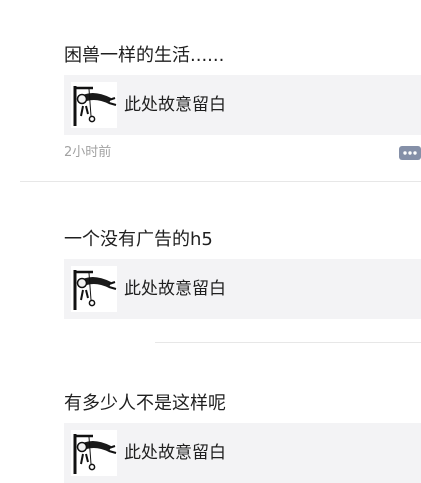 This screenshot has height=483, width=421. Describe the element at coordinates (88, 152) in the screenshot. I see `post-timestamp: 2小时前` at that location.